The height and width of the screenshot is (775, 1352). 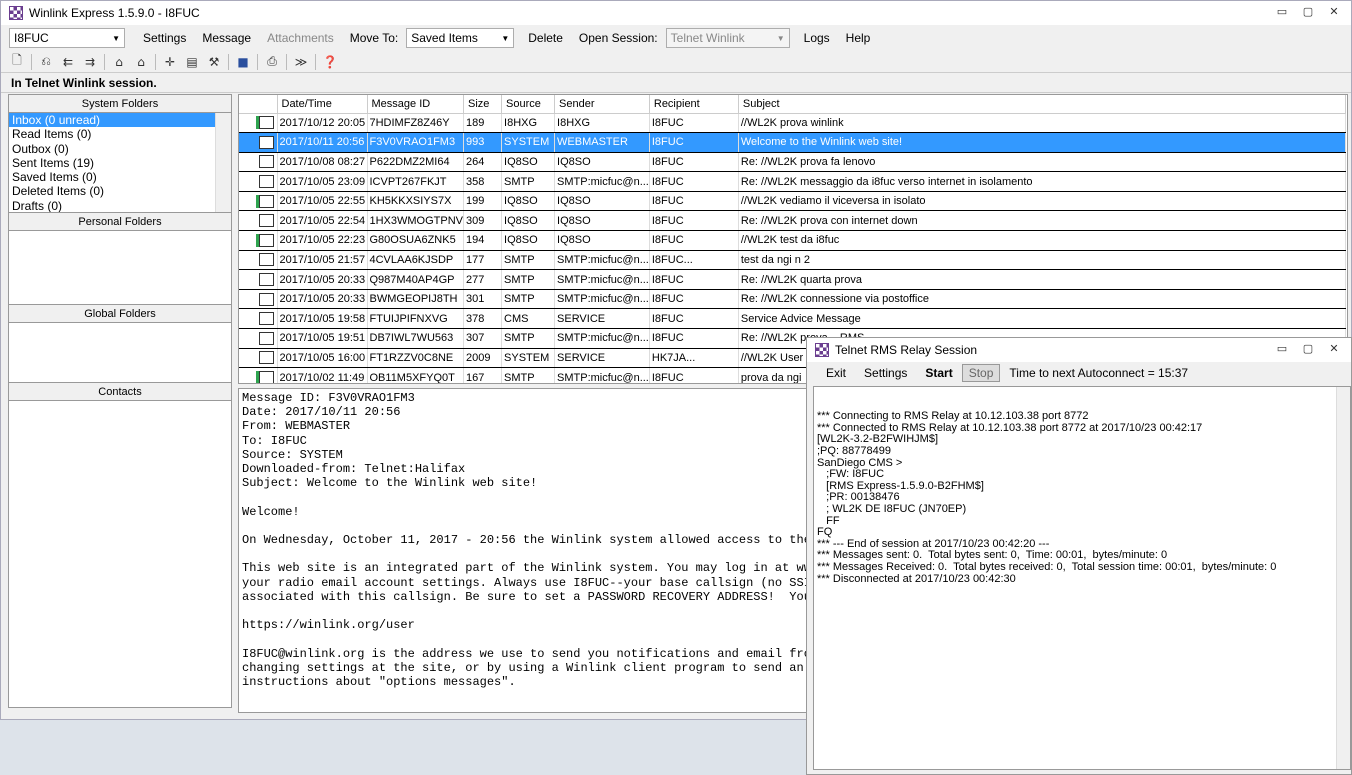 What do you see at coordinates (858, 38) in the screenshot?
I see `menu-help: Help` at bounding box center [858, 38].